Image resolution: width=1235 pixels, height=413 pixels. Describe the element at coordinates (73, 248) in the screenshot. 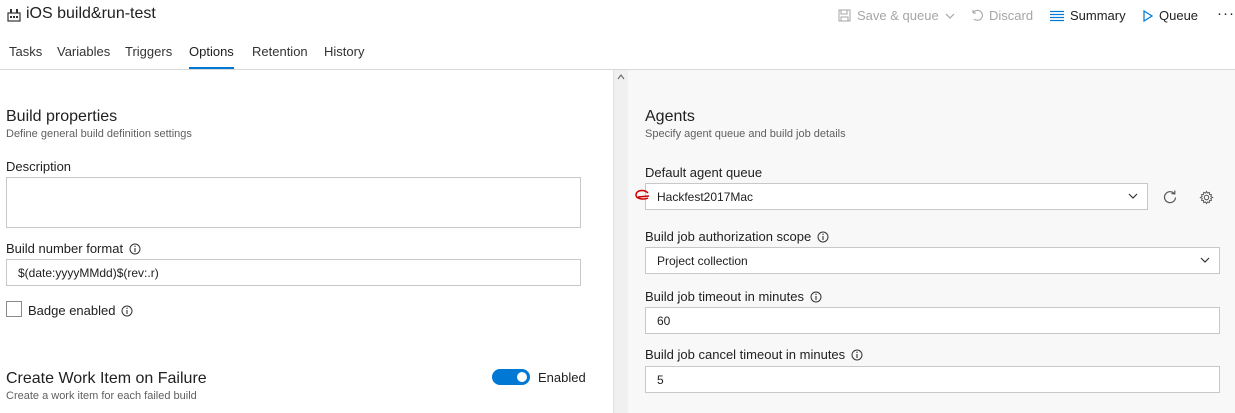

I see `build-number-format-label: Build number format` at that location.